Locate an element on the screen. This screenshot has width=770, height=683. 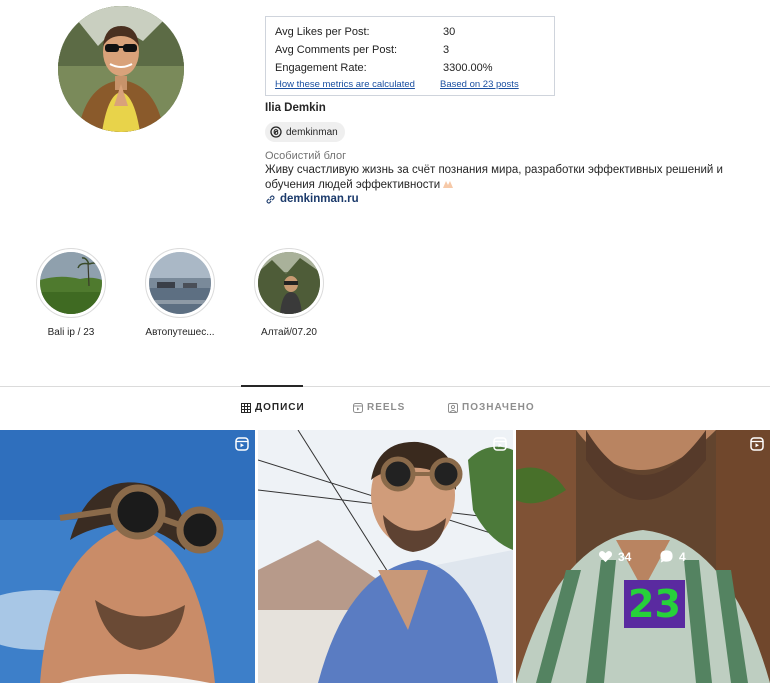
highlight-bali: Bali ip / 23 is located at coordinates (71, 293).